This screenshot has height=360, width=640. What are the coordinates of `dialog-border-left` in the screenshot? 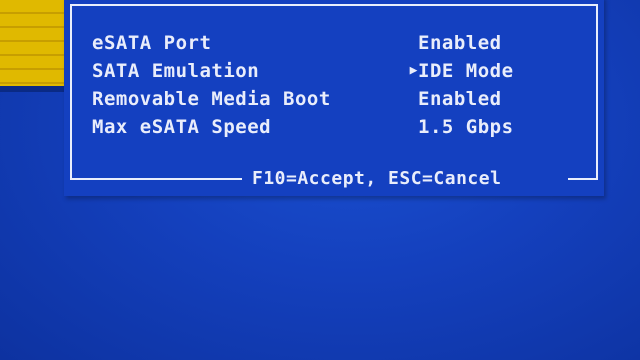 It's located at (71, 92).